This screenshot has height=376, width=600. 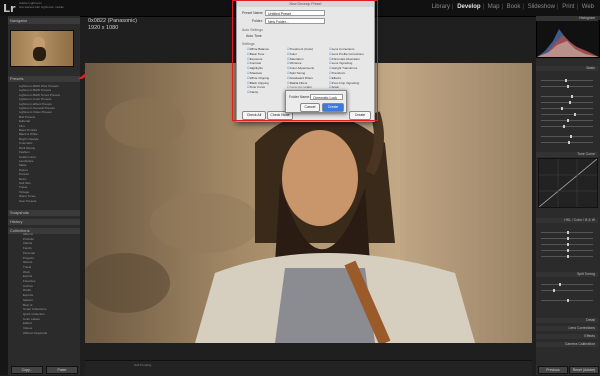 What do you see at coordinates (568, 39) in the screenshot?
I see `histogram` at bounding box center [568, 39].